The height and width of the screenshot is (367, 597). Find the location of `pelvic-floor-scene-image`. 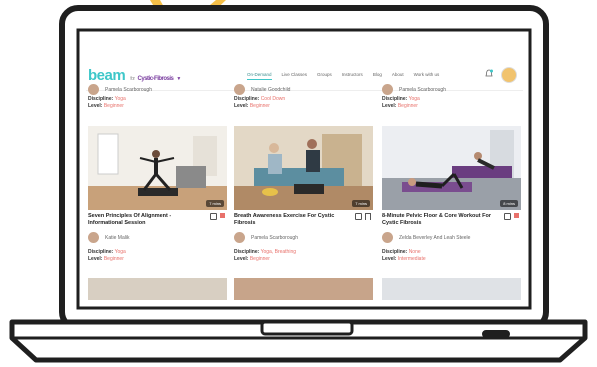

pelvic-floor-scene-image is located at coordinates (451, 168).